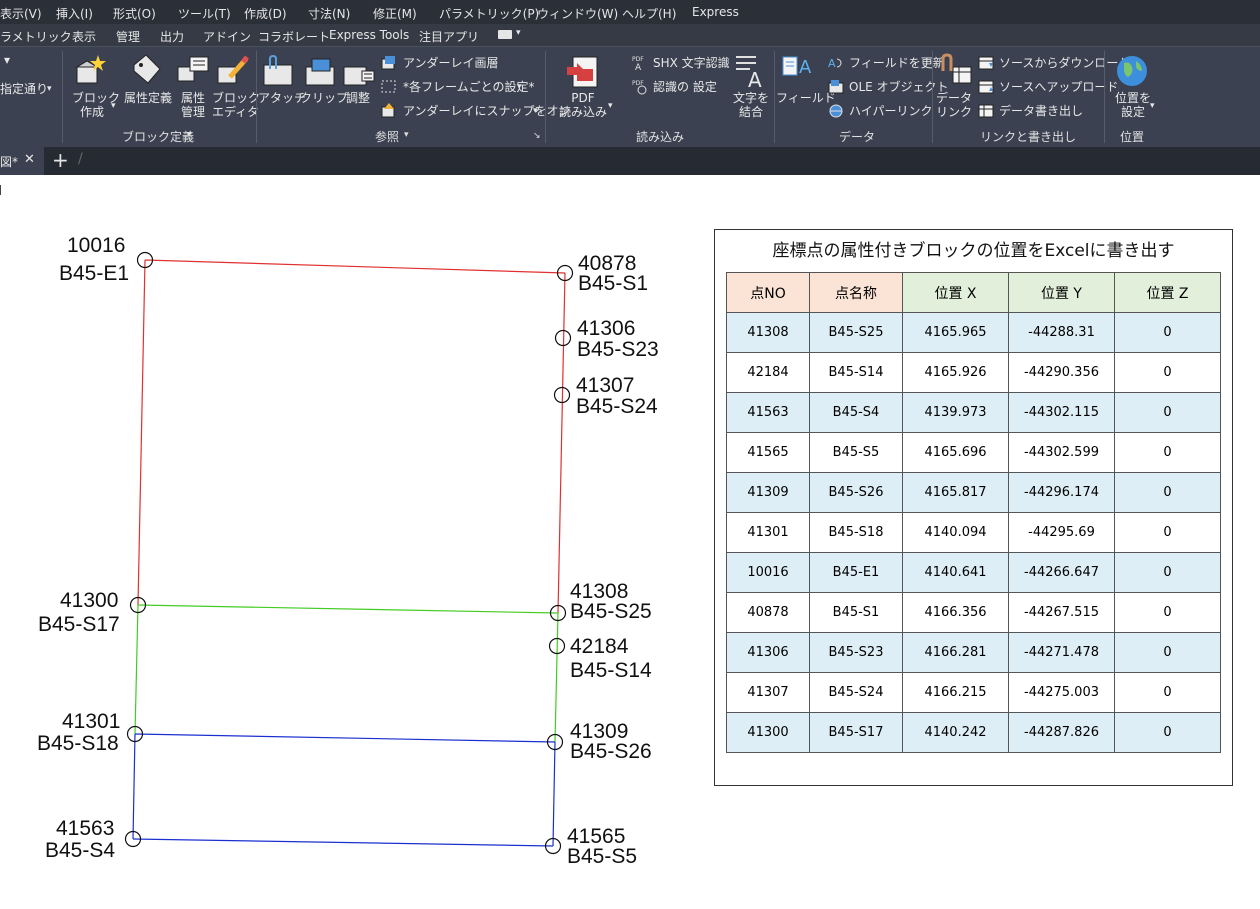 This screenshot has height=909, width=1260. What do you see at coordinates (768, 652) in the screenshot?
I see `table-cell: 41306` at bounding box center [768, 652].